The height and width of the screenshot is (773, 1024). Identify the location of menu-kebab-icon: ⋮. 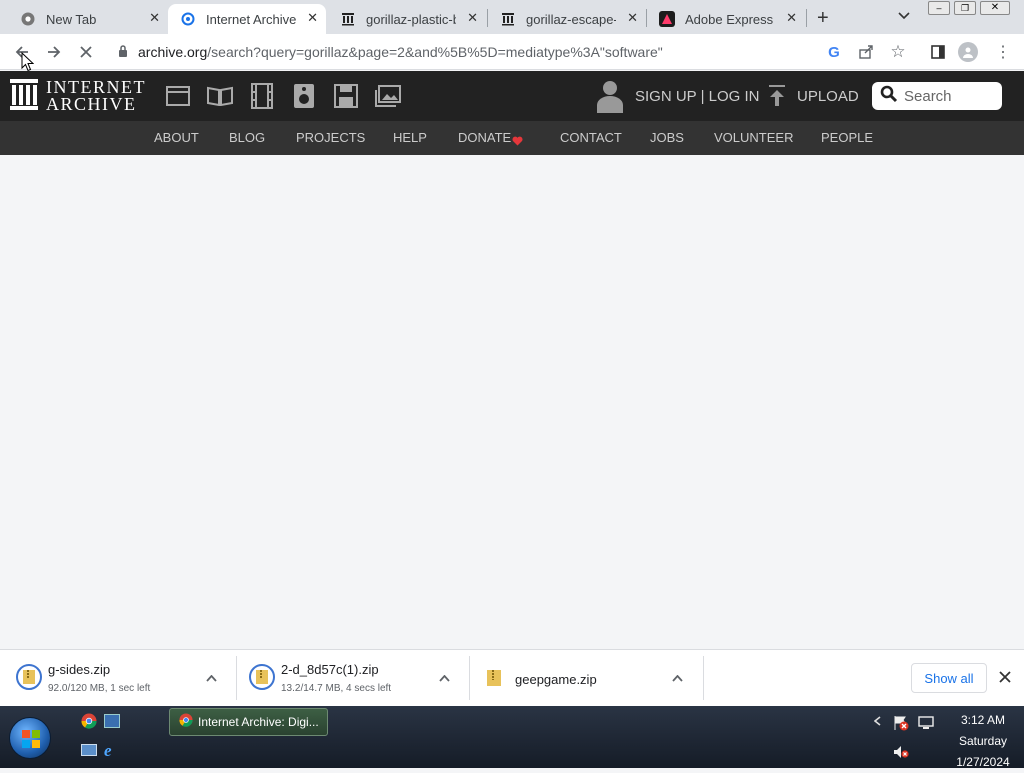
(1003, 52).